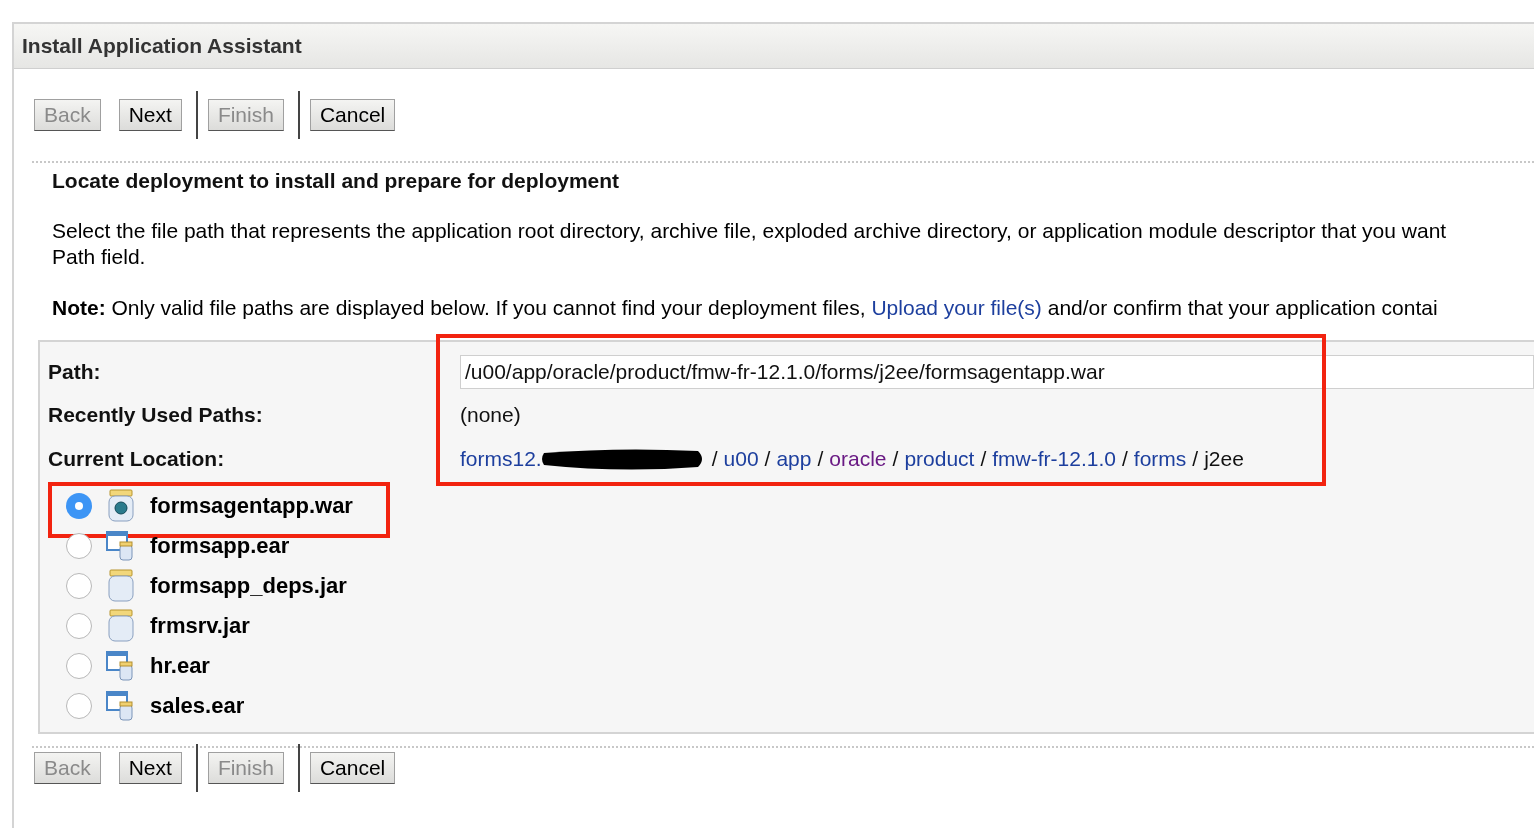 Image resolution: width=1534 pixels, height=828 pixels. What do you see at coordinates (200, 626) in the screenshot?
I see `file-name: frmsrv.jar` at bounding box center [200, 626].